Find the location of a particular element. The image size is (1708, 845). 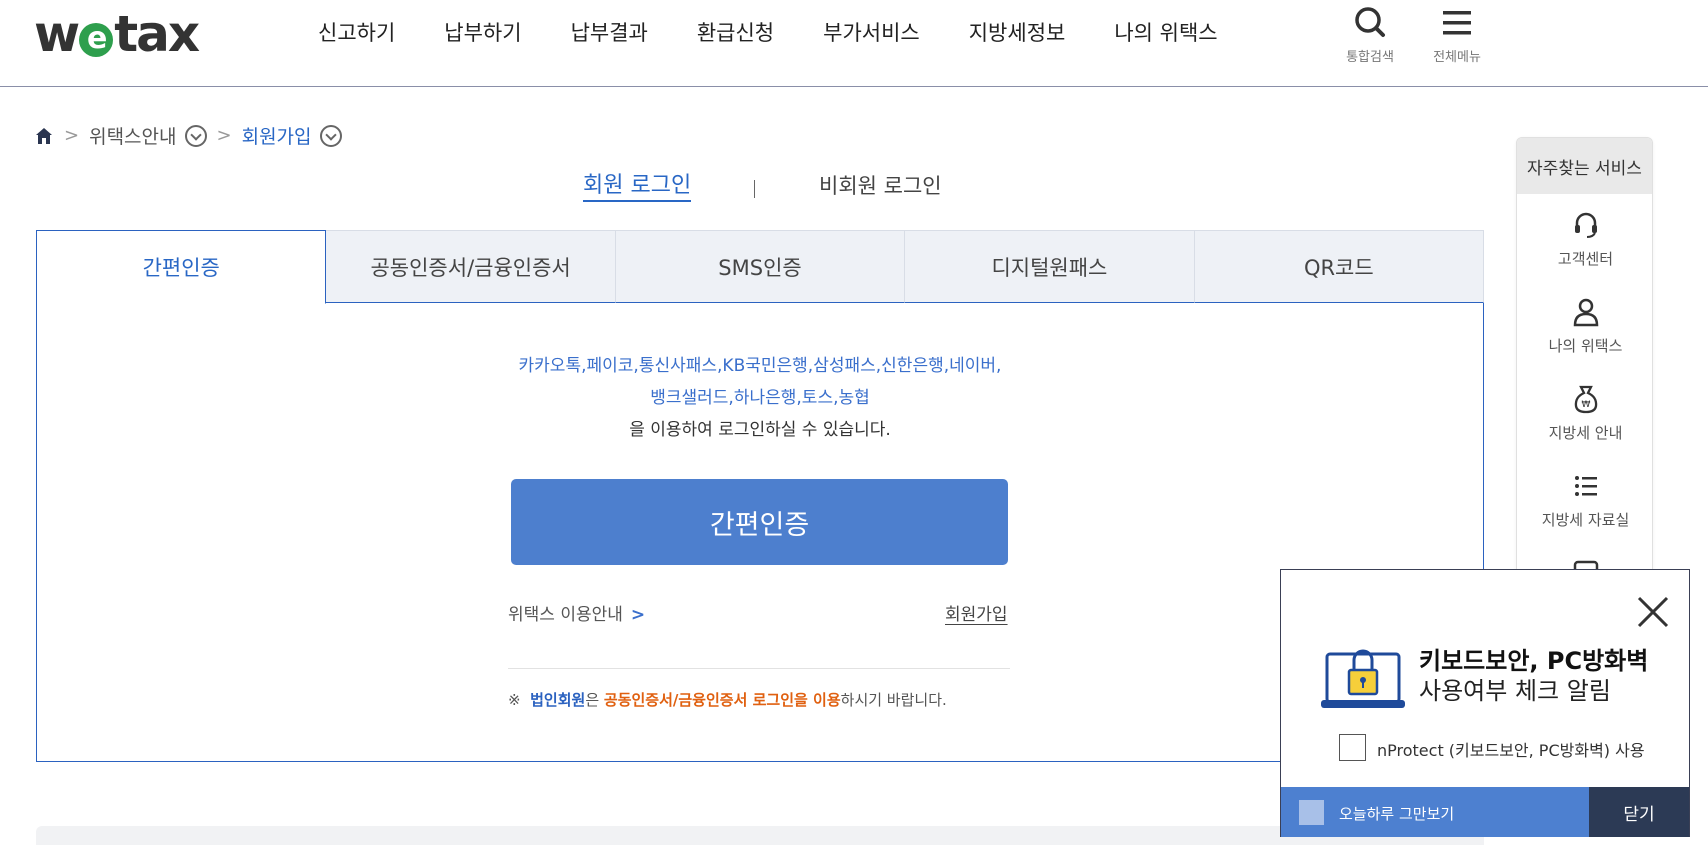

nav-report: 신고하기 is located at coordinates (356, 33).